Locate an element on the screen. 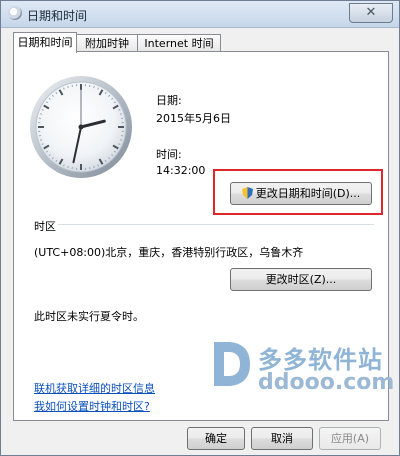 This screenshot has height=456, width=400. watermark-logo is located at coordinates (232, 365).